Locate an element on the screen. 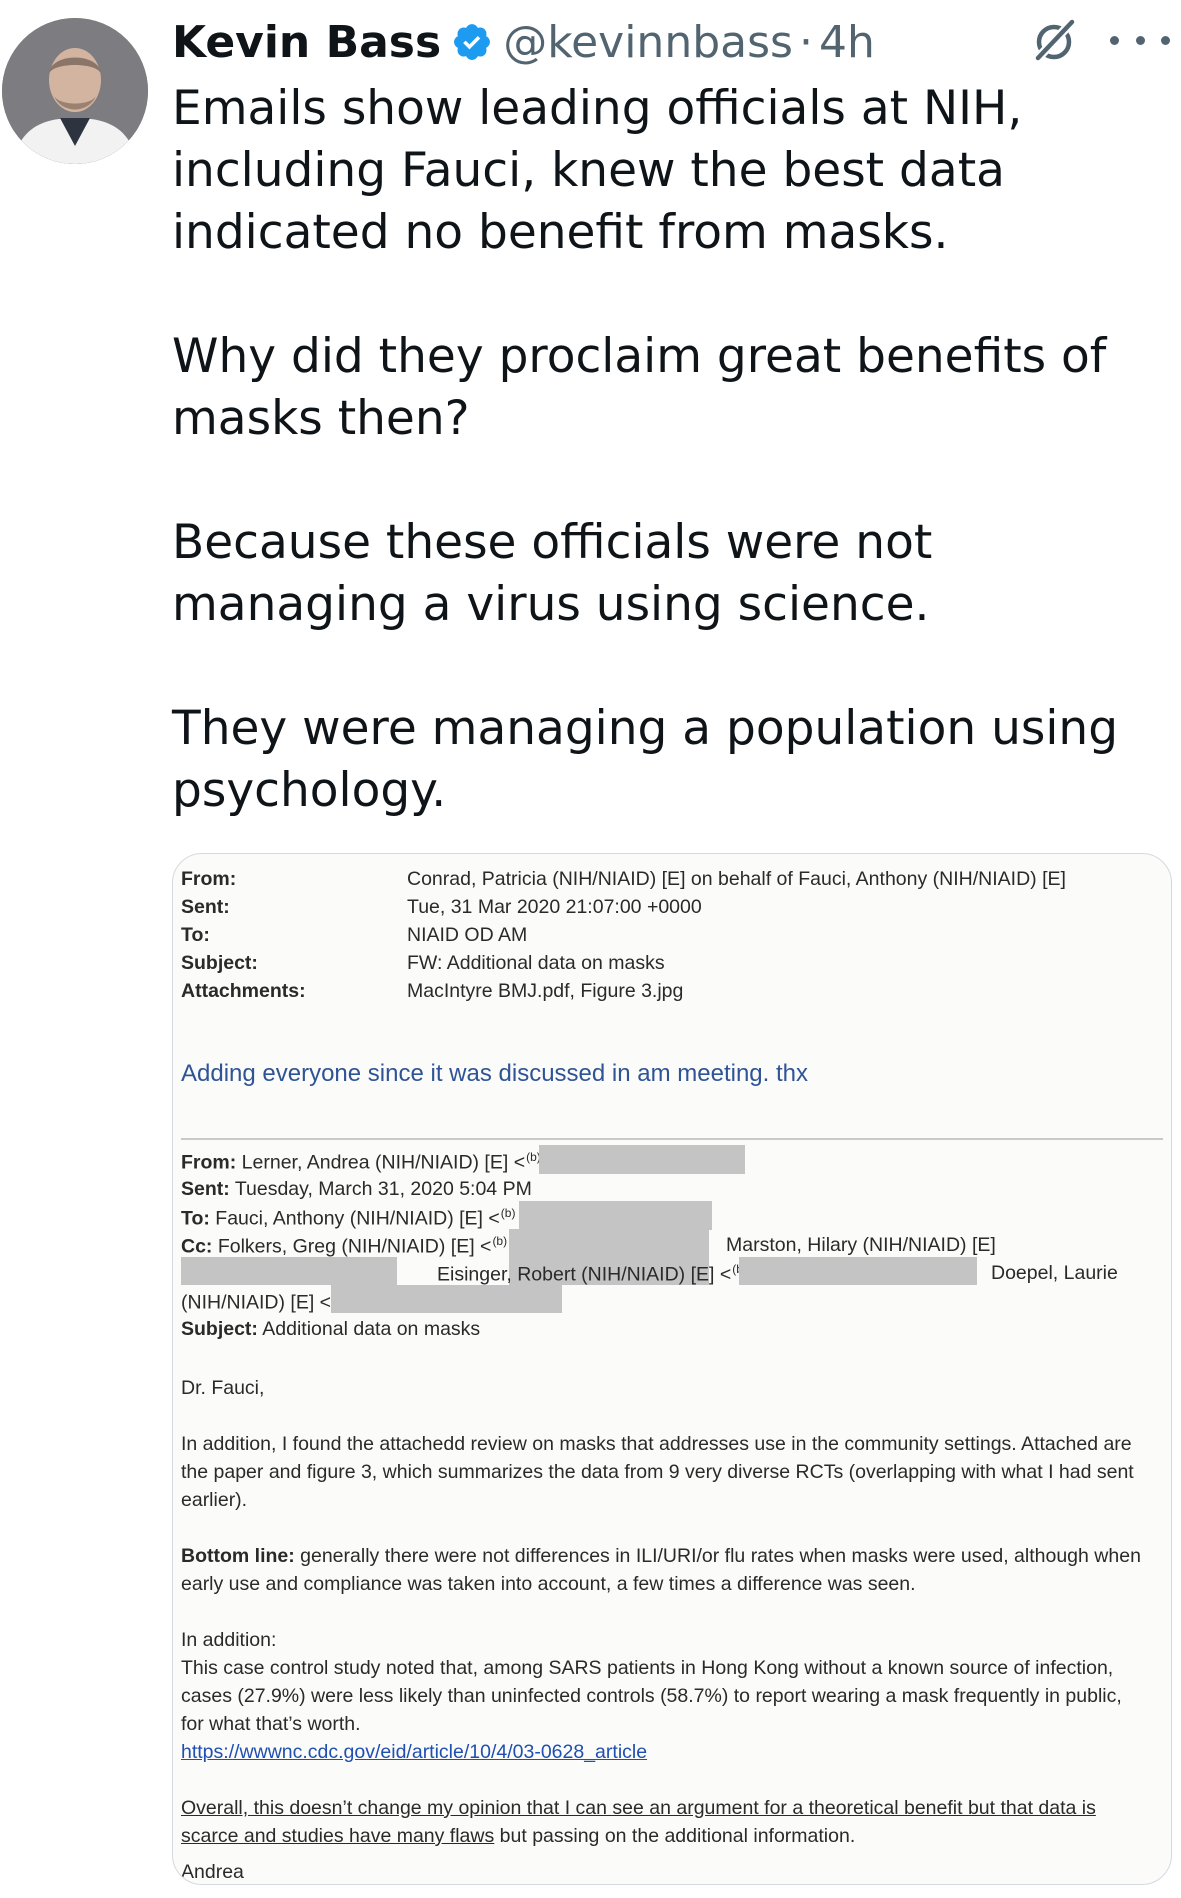 This screenshot has height=1898, width=1181. email-greeting: Dr. Fauci, is located at coordinates (223, 1388).